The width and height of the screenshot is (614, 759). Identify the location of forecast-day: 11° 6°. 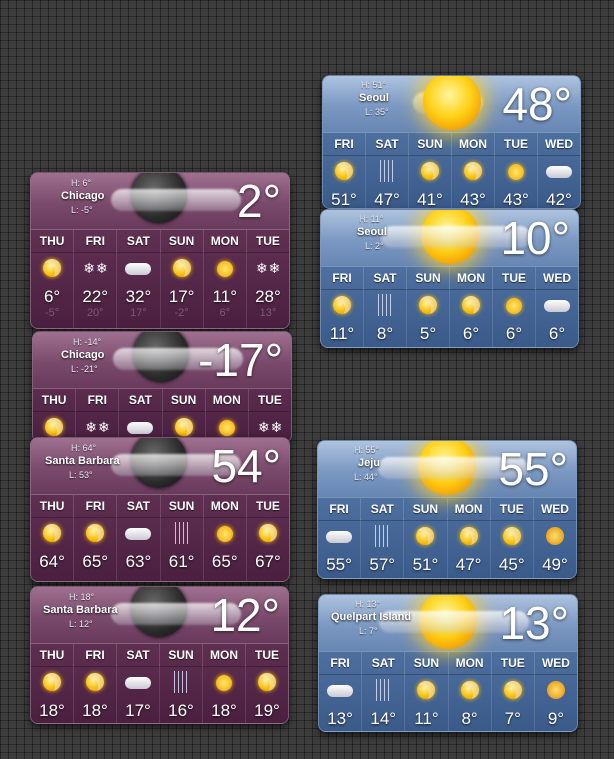
(225, 289).